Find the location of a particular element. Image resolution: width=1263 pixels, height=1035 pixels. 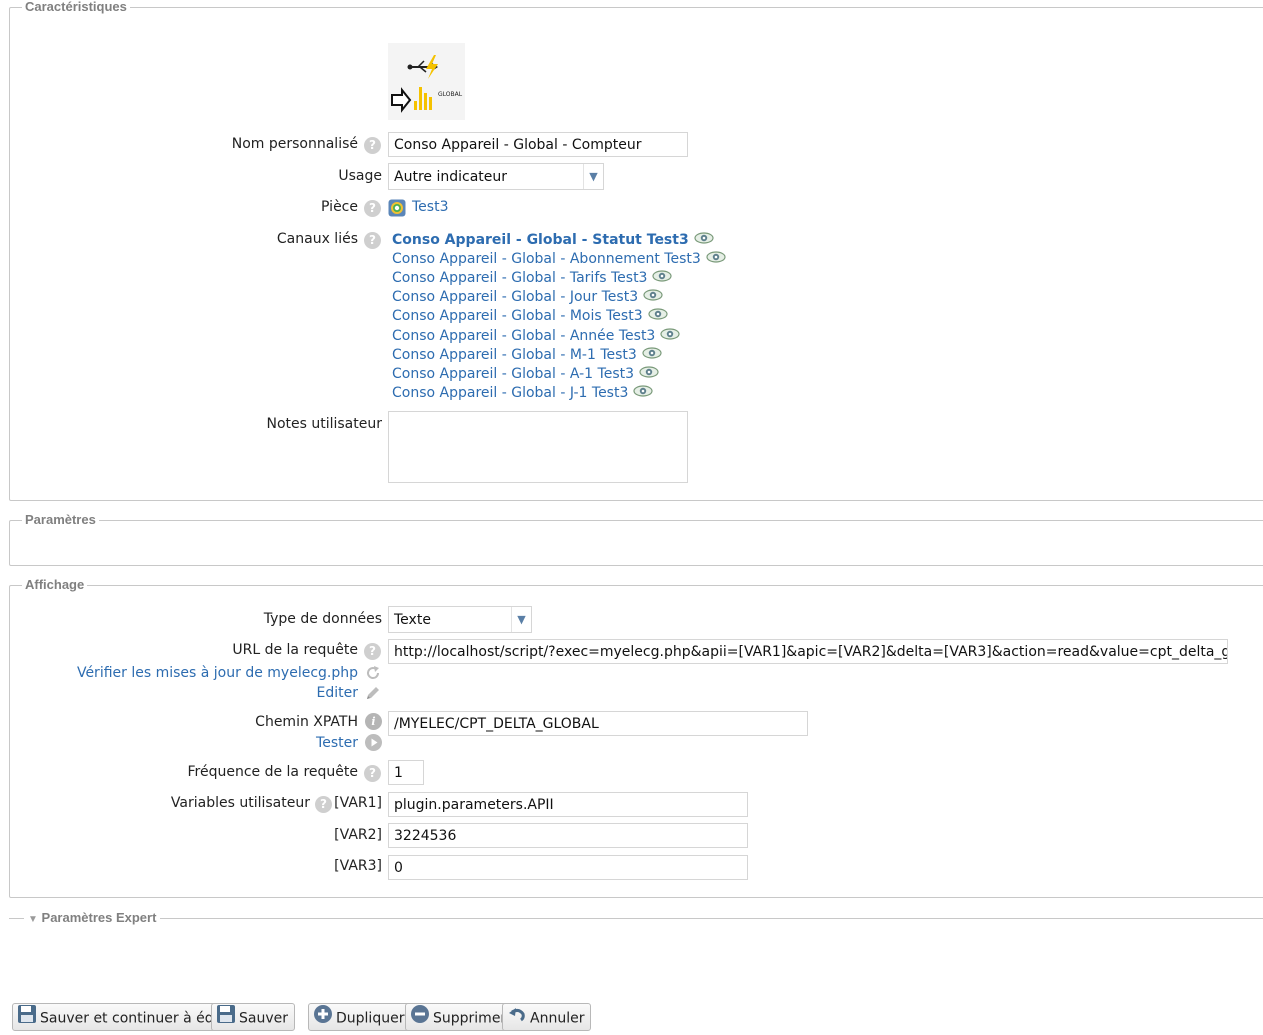

canal-item: Conso Appareil - Global - Tarifs Test3 is located at coordinates (532, 278).